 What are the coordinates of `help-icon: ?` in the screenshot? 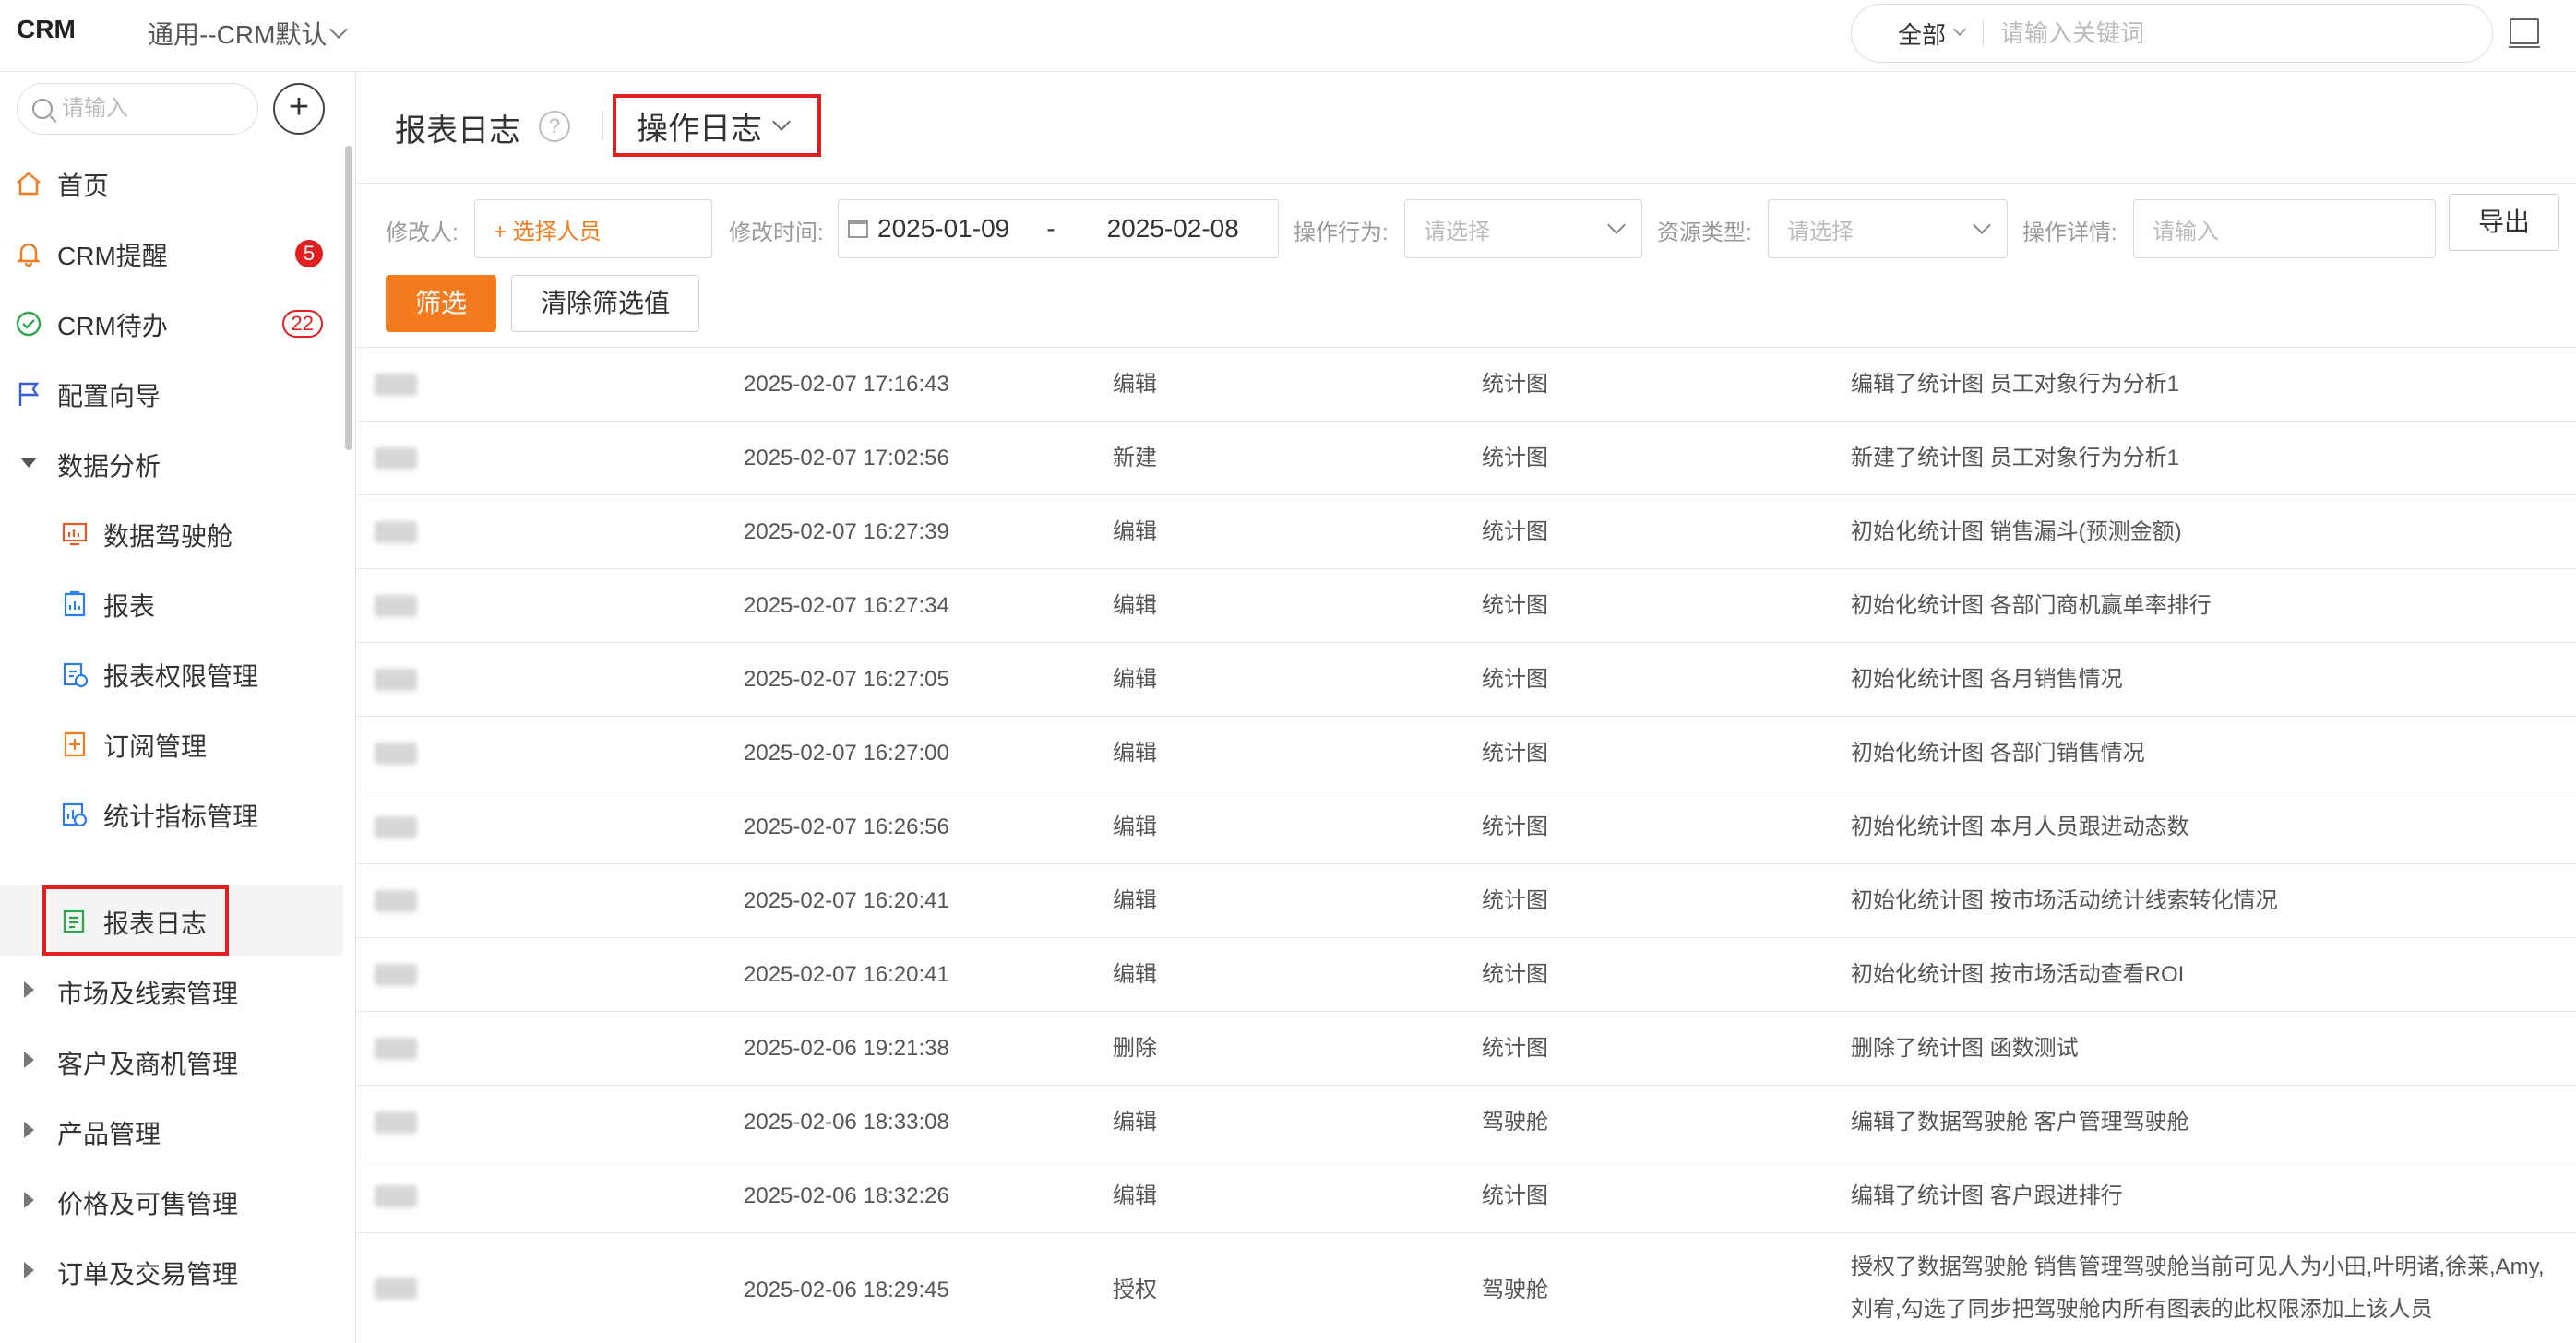 It's located at (554, 126).